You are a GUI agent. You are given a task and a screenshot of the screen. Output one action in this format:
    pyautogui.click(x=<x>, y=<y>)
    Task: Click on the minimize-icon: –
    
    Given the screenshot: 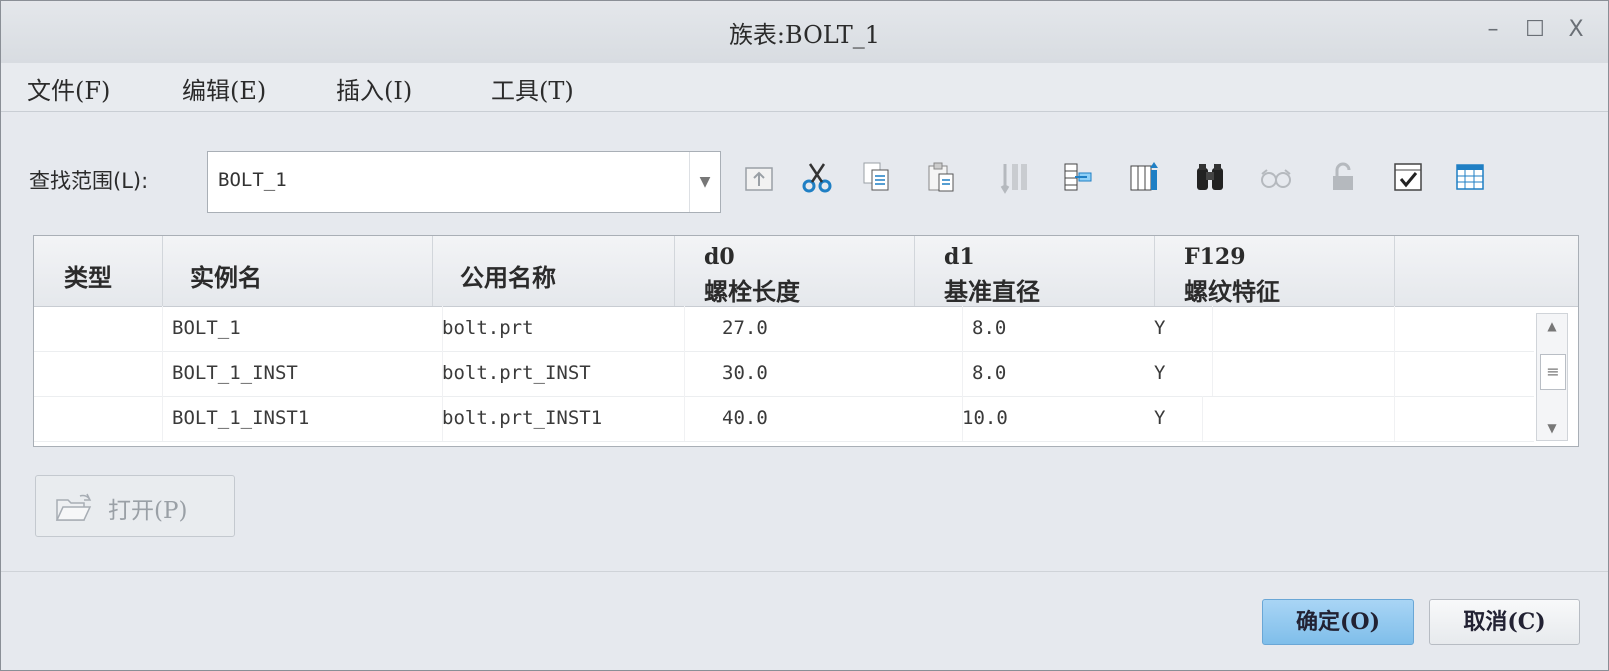 What is the action you would take?
    pyautogui.click(x=1493, y=30)
    